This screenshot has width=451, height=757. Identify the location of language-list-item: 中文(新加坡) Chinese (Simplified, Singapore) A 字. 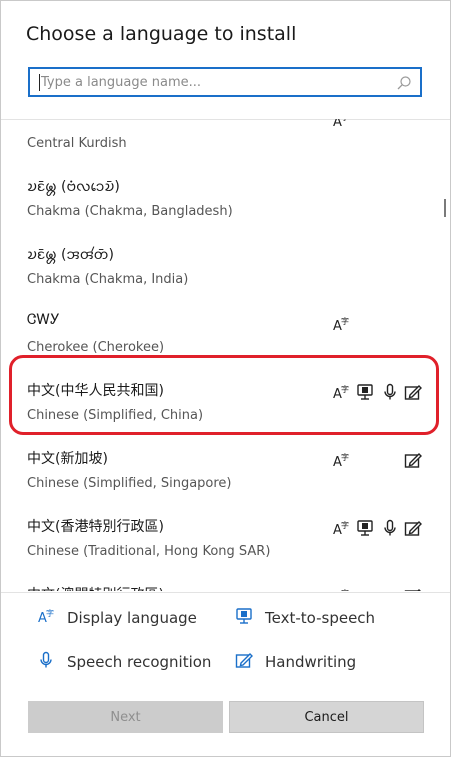
(223, 471).